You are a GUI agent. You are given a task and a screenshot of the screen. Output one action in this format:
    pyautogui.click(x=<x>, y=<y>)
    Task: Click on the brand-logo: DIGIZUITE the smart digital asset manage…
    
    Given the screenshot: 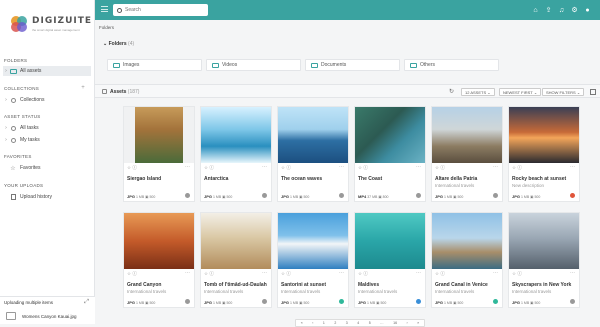 What is the action you would take?
    pyautogui.click(x=50, y=25)
    